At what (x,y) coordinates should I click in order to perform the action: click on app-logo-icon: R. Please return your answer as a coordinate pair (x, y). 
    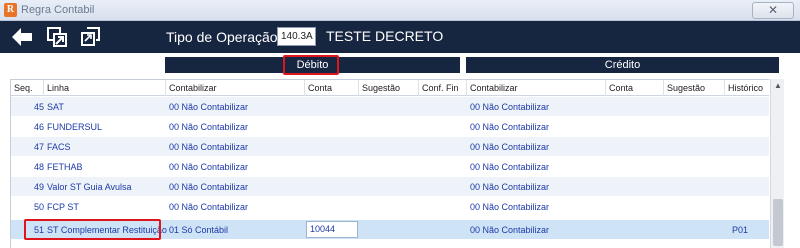
    Looking at the image, I should click on (10, 10).